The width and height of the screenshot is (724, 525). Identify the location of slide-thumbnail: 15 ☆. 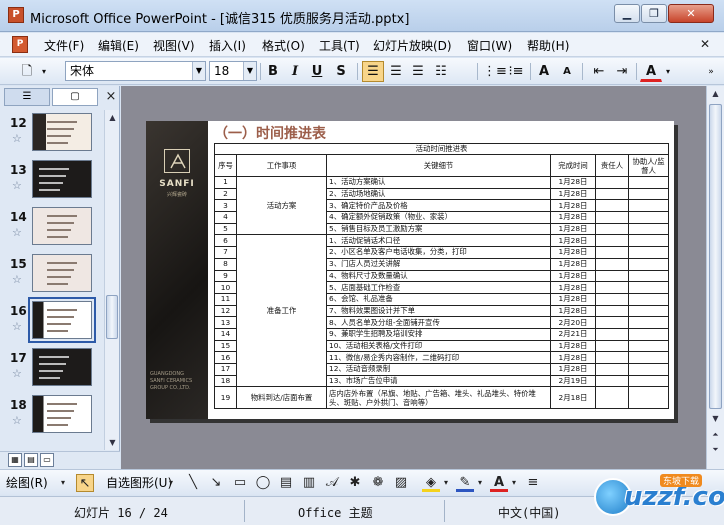
(52, 274).